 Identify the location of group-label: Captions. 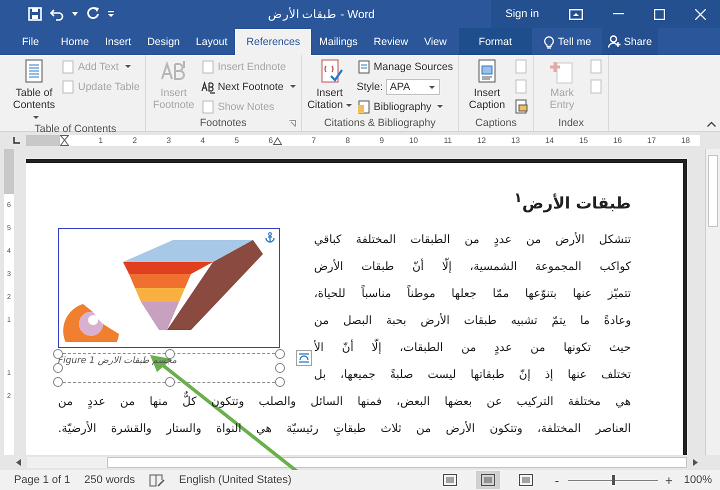
(496, 123).